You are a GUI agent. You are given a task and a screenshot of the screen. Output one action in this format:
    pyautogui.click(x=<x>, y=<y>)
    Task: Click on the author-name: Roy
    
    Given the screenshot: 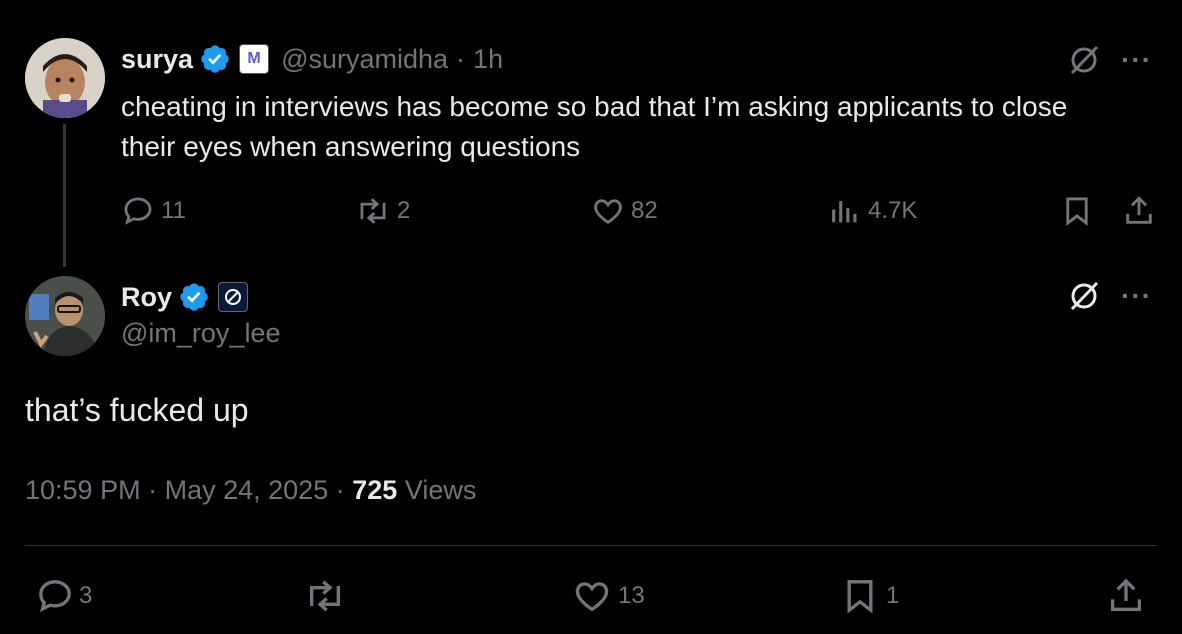 What is the action you would take?
    pyautogui.click(x=146, y=297)
    